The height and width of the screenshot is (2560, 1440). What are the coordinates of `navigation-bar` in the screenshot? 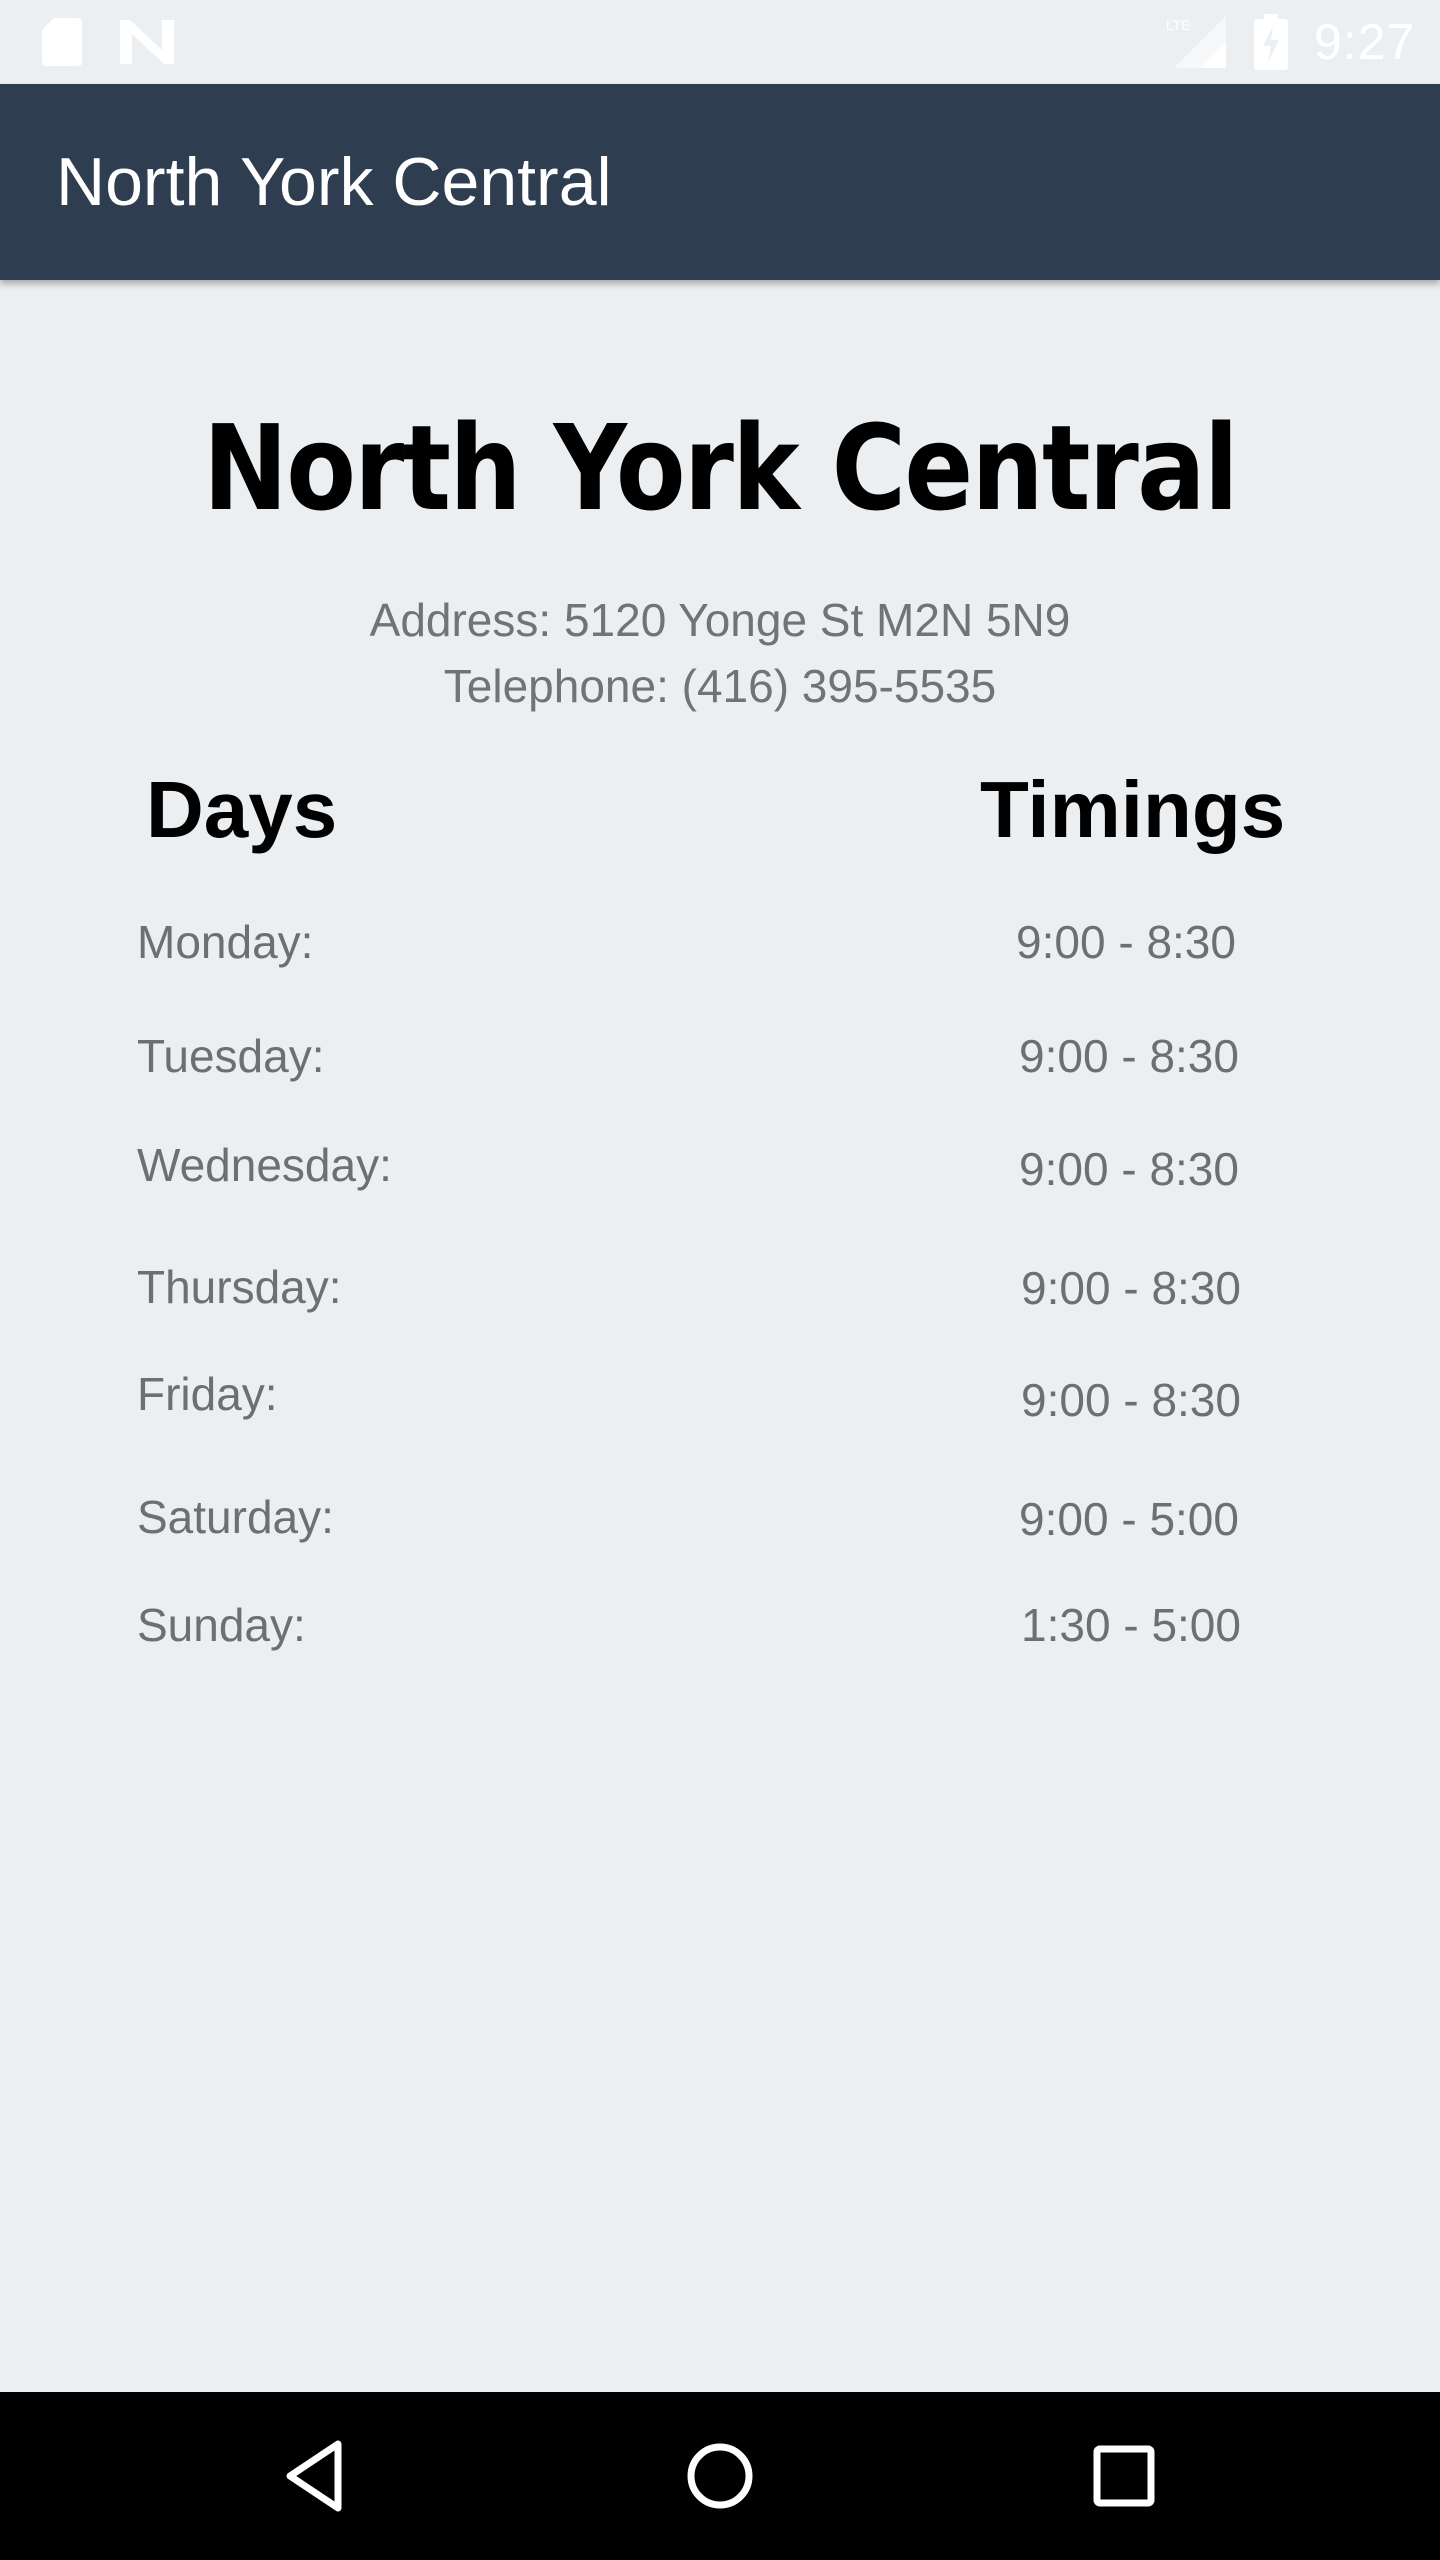 It's located at (720, 2476).